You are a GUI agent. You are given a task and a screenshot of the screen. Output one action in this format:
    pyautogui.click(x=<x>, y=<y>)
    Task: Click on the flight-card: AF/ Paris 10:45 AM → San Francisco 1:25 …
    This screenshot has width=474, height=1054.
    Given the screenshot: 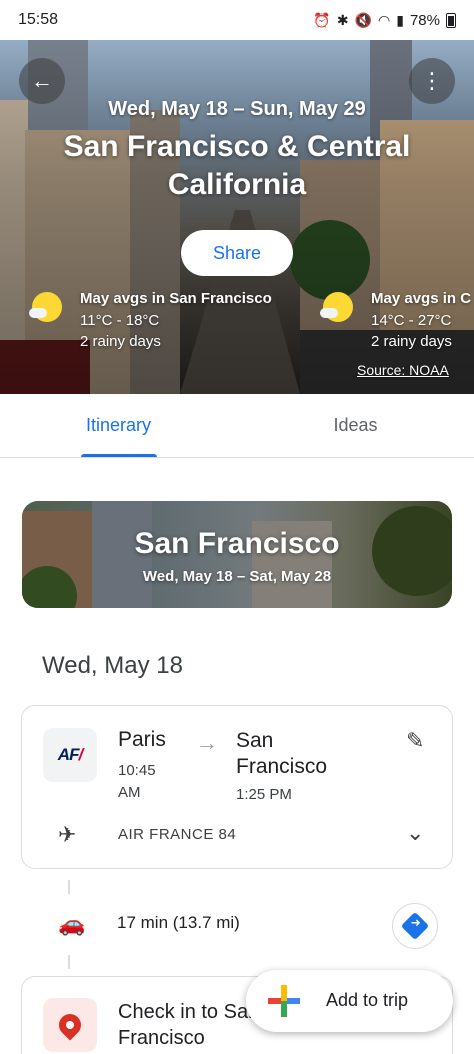 What is the action you would take?
    pyautogui.click(x=237, y=787)
    